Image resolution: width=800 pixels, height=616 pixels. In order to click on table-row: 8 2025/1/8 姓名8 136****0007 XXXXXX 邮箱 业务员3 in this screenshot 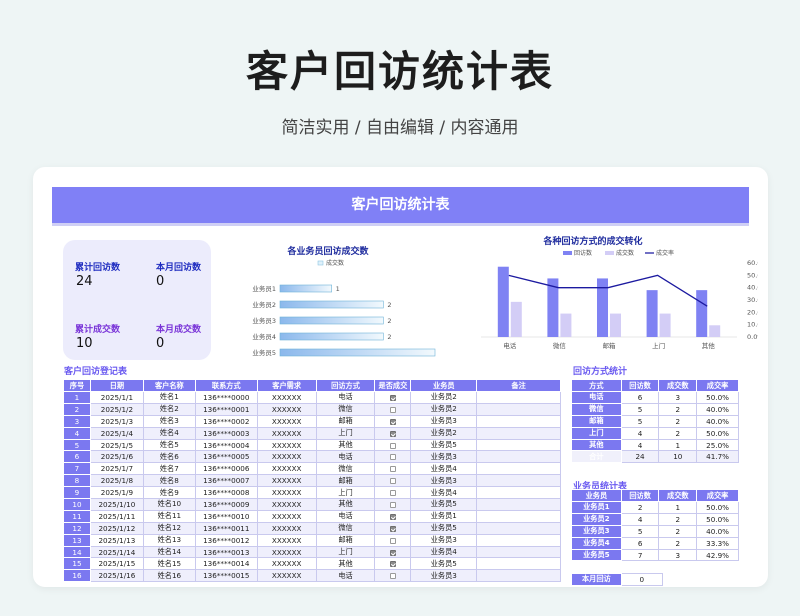, I will do `click(312, 481)`.